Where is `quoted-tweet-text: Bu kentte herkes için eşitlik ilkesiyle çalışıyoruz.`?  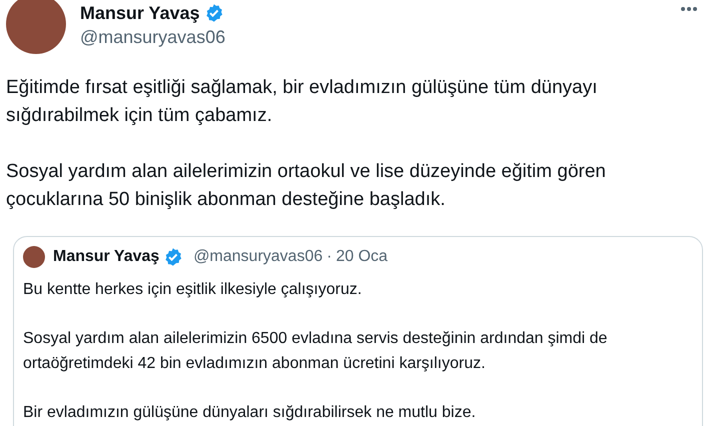
quoted-tweet-text: Bu kentte herkes için eşitlik ilkesiyle çalışıyoruz. is located at coordinates (193, 290).